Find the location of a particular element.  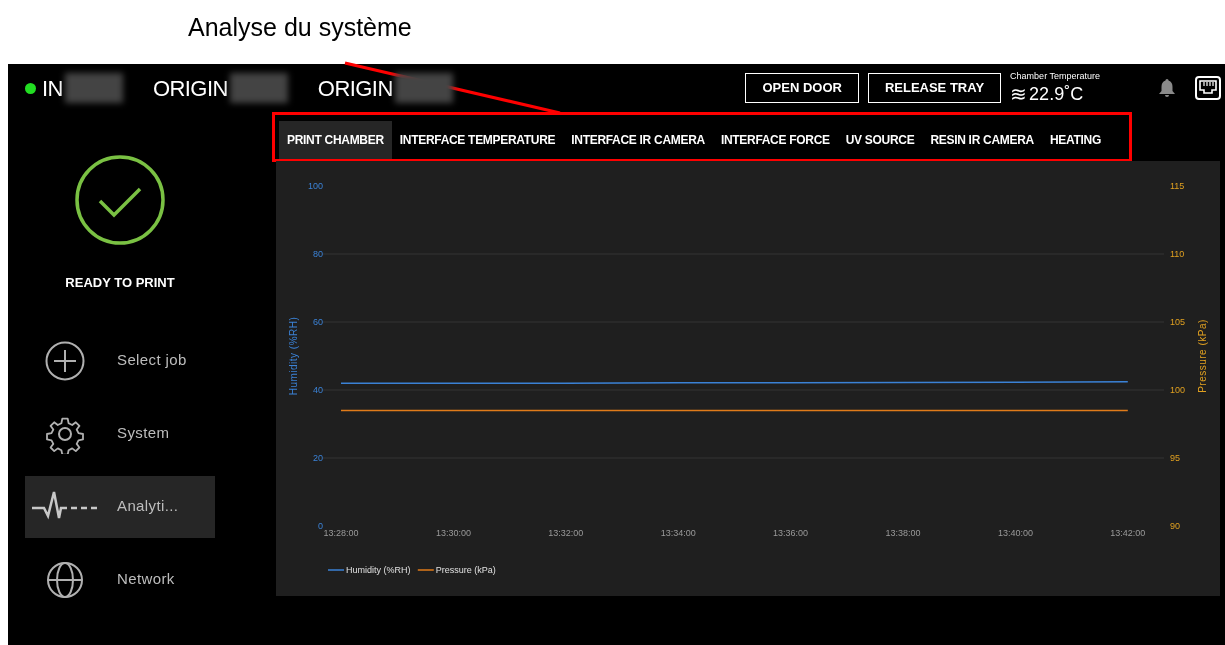

tab: HEATING is located at coordinates (1075, 140).